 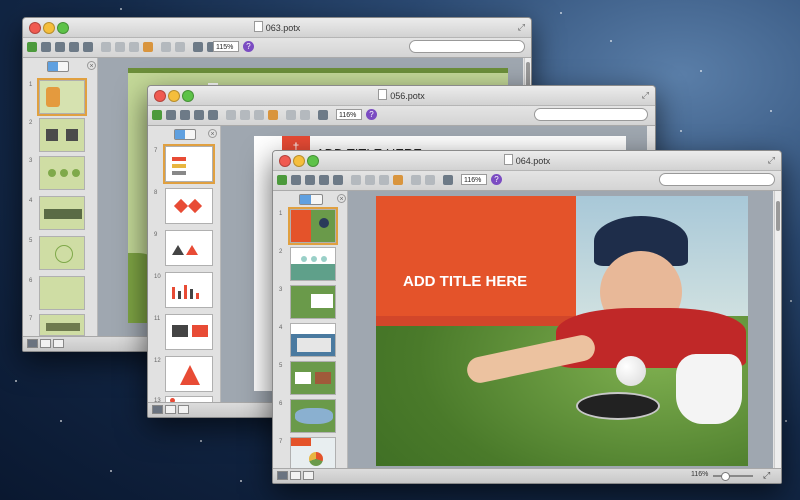 I want to click on fit-to-window-icon: ⤢, so click(x=766, y=475).